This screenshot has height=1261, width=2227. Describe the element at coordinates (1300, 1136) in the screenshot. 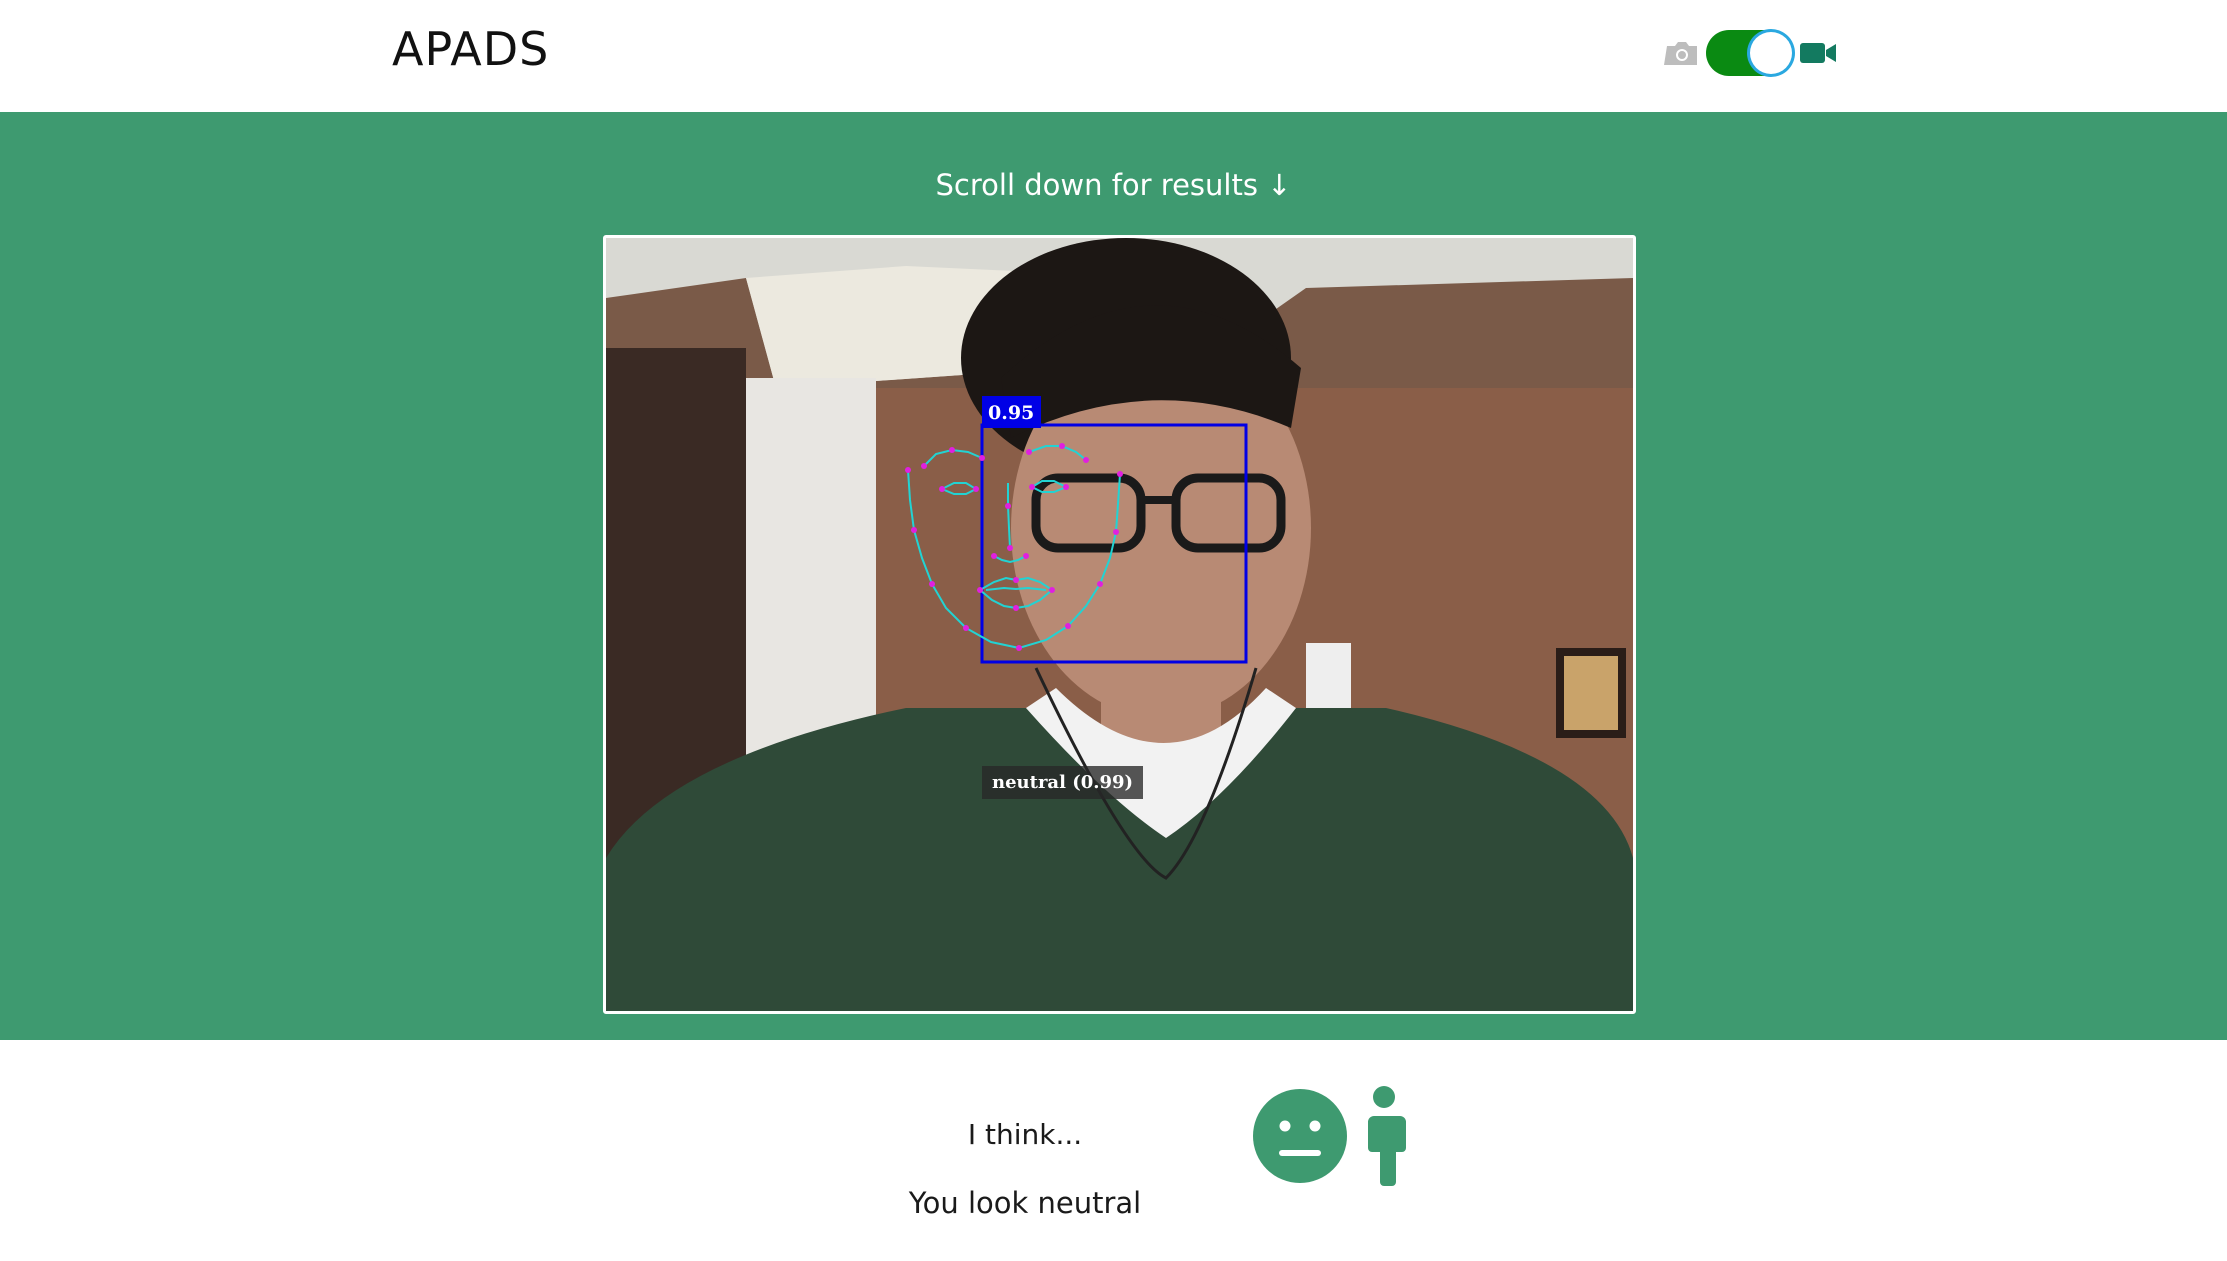

I see `neutral-face-icon` at that location.